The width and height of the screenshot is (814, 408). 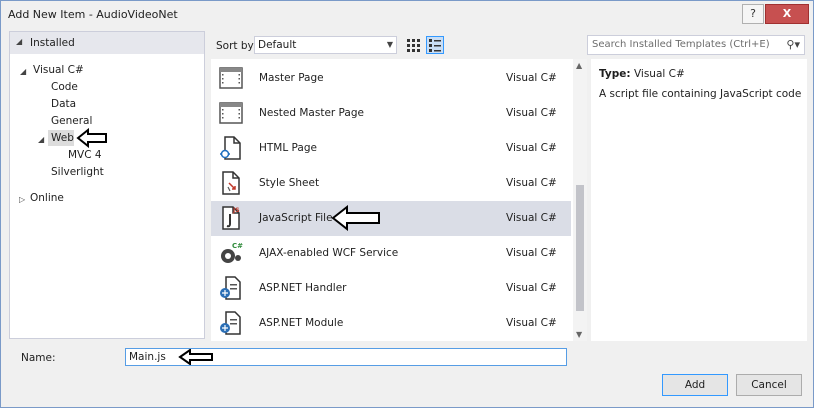 What do you see at coordinates (659, 74) in the screenshot?
I see `type-value: Visual C#` at bounding box center [659, 74].